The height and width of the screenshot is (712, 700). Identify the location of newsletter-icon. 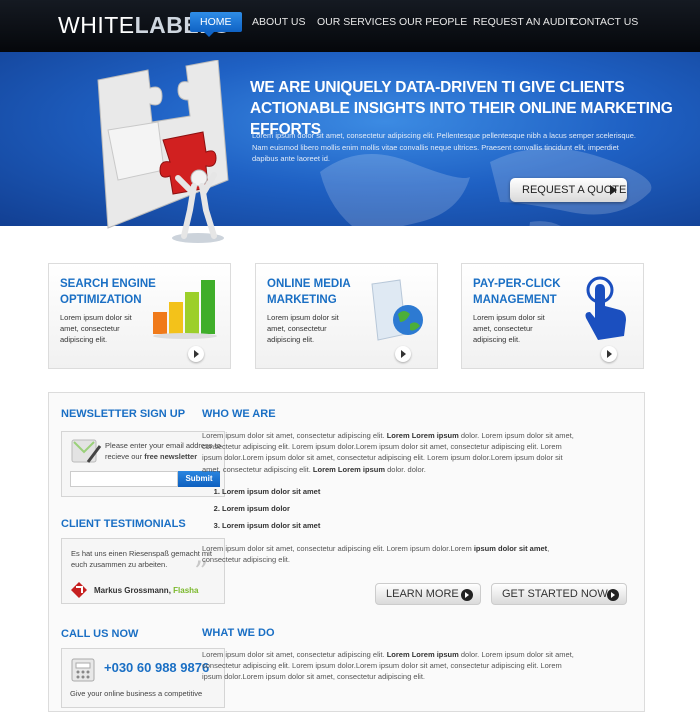
(86, 451).